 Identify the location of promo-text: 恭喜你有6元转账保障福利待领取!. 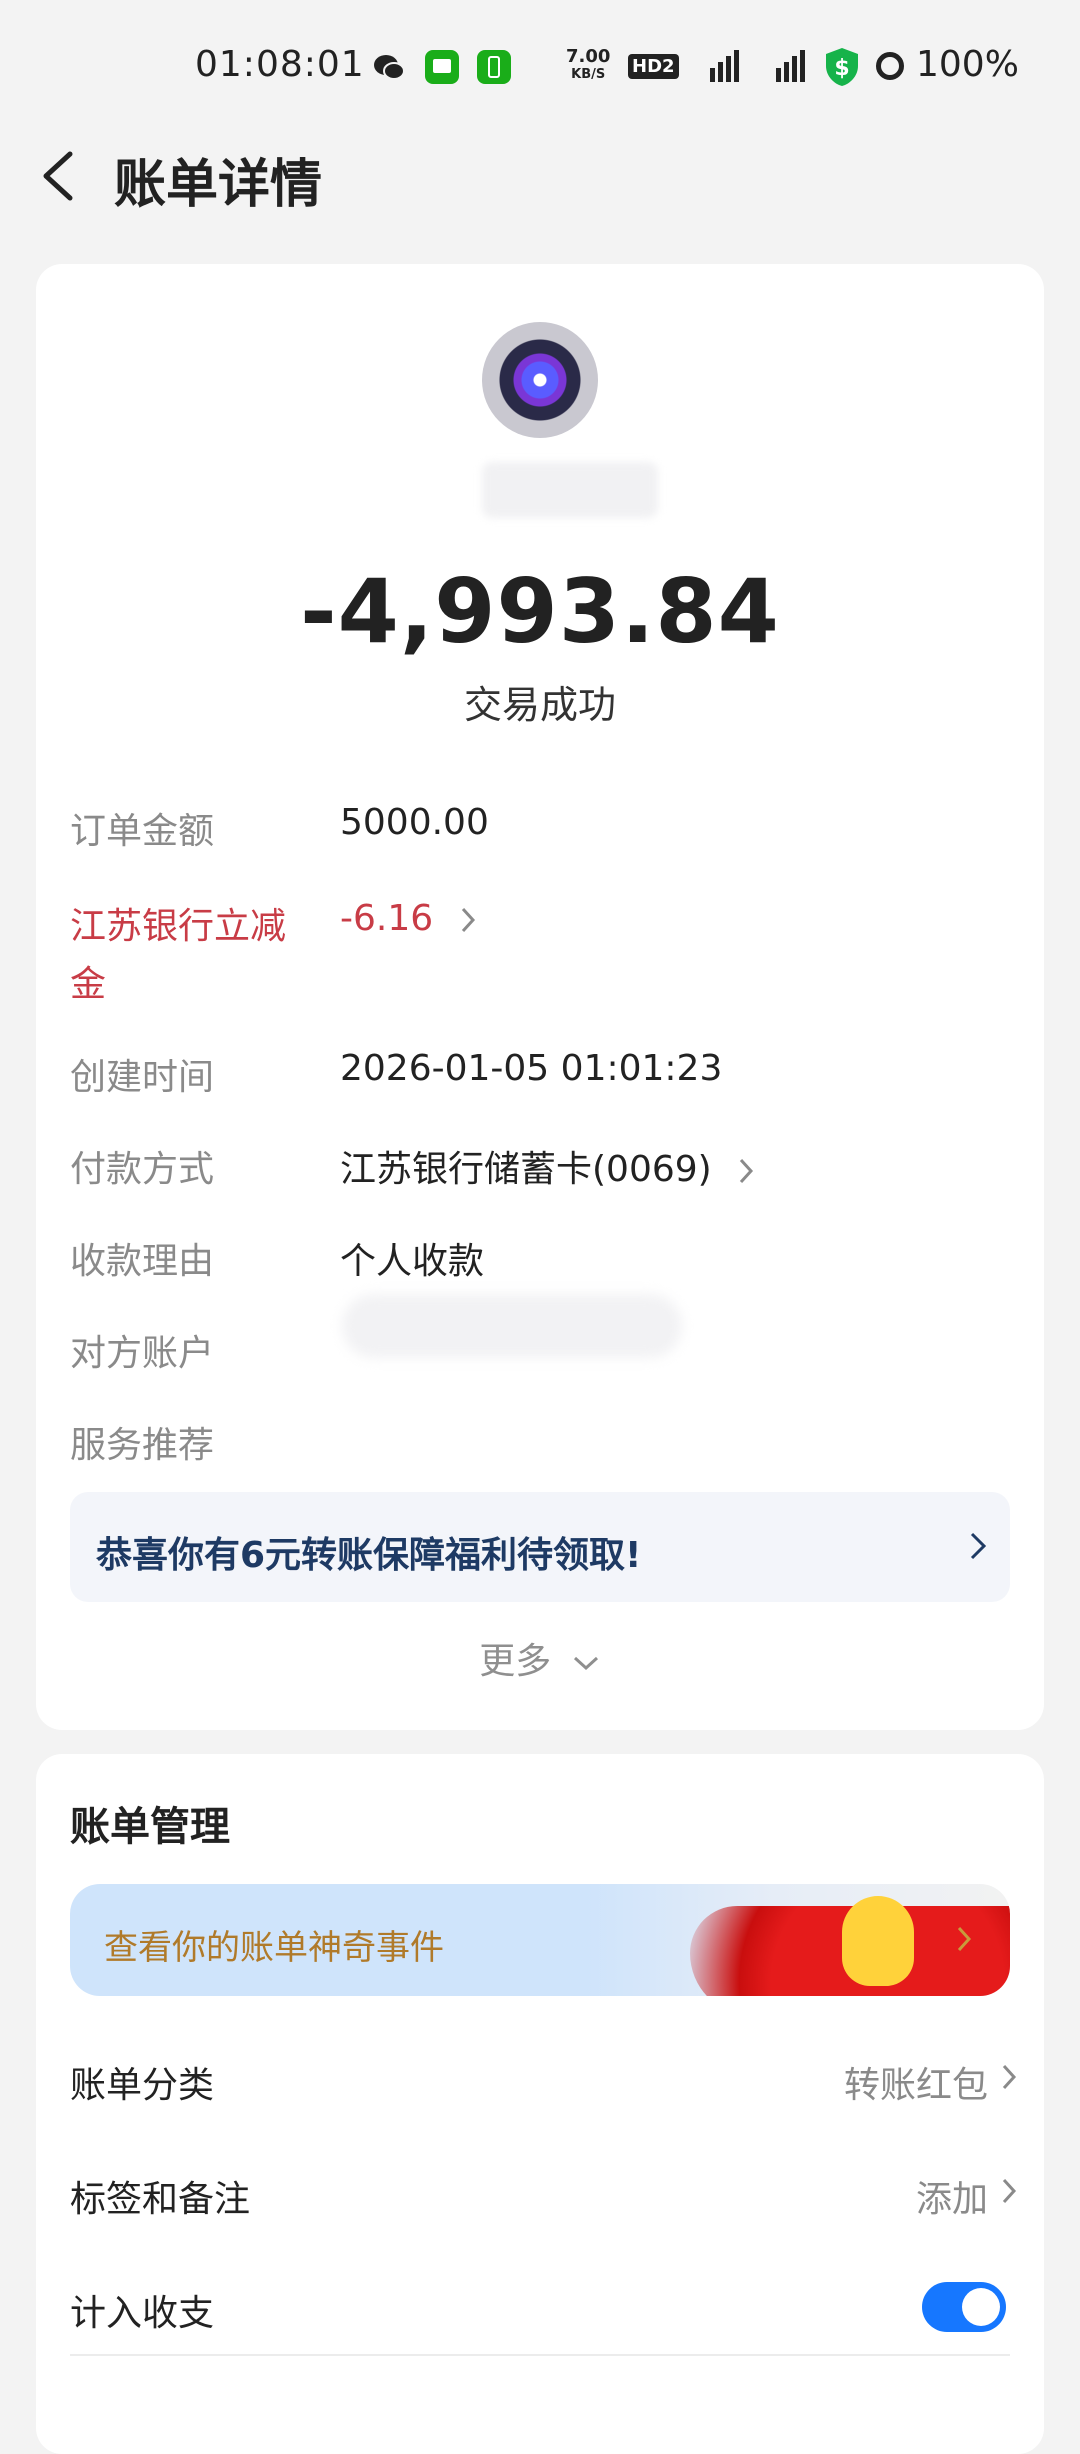
(369, 1555).